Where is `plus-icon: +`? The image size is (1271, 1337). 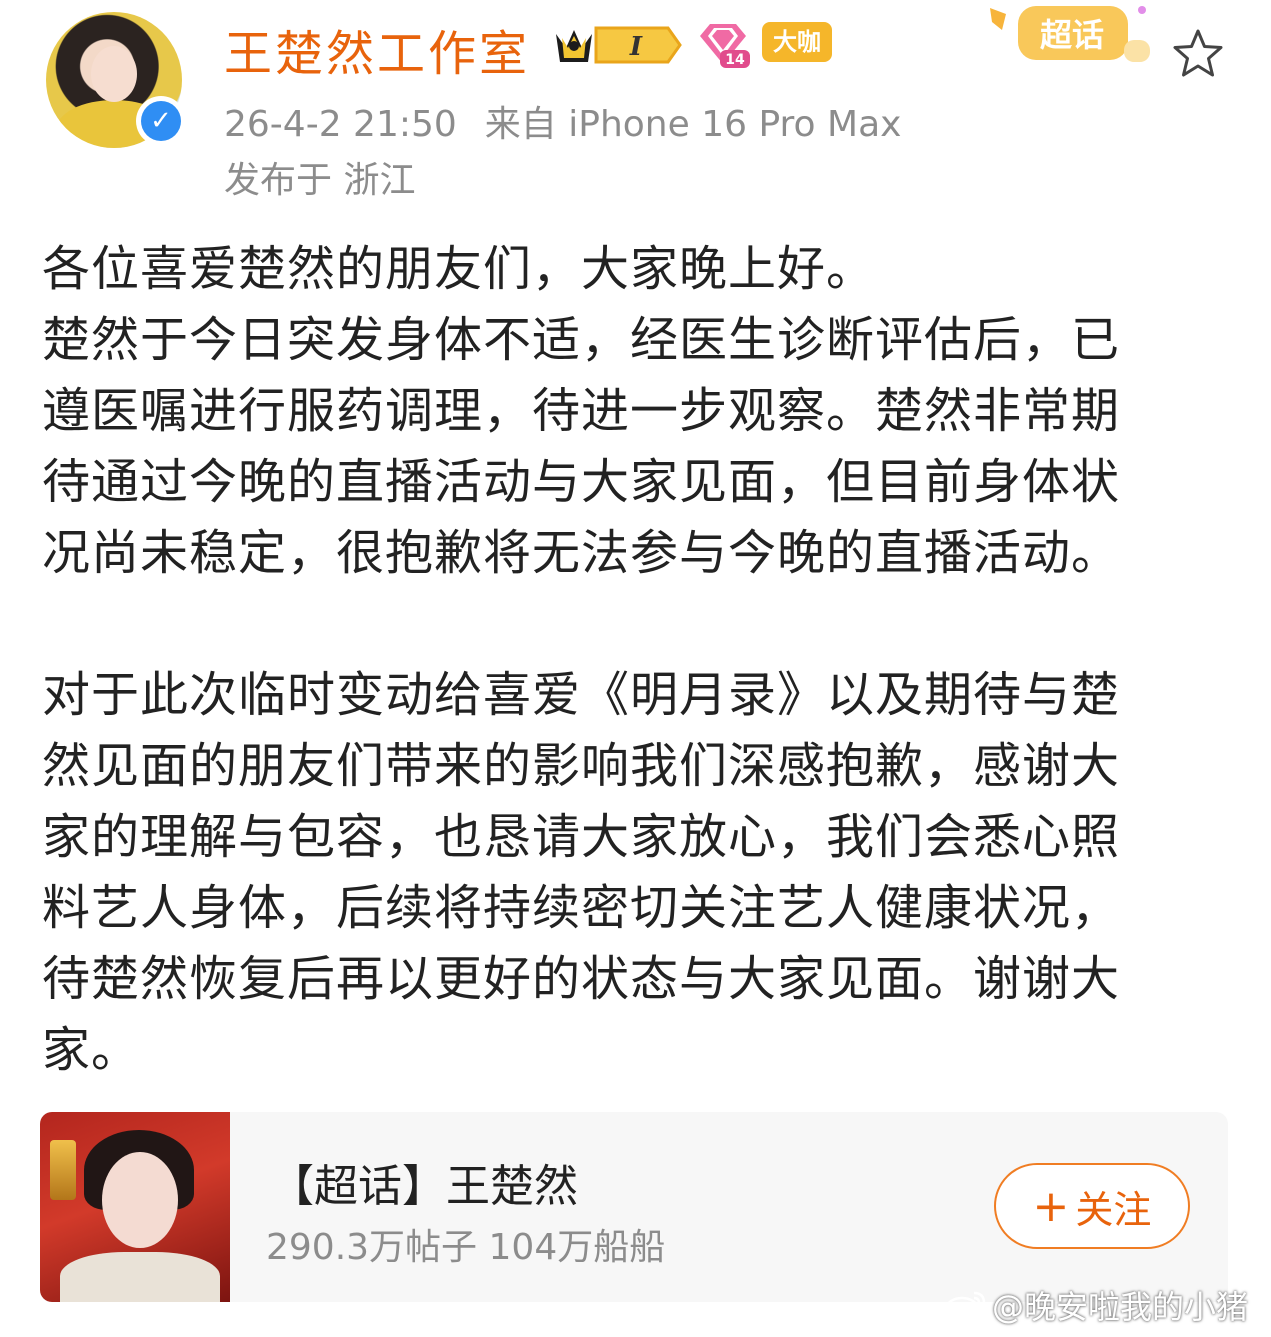 plus-icon: + is located at coordinates (1051, 1206).